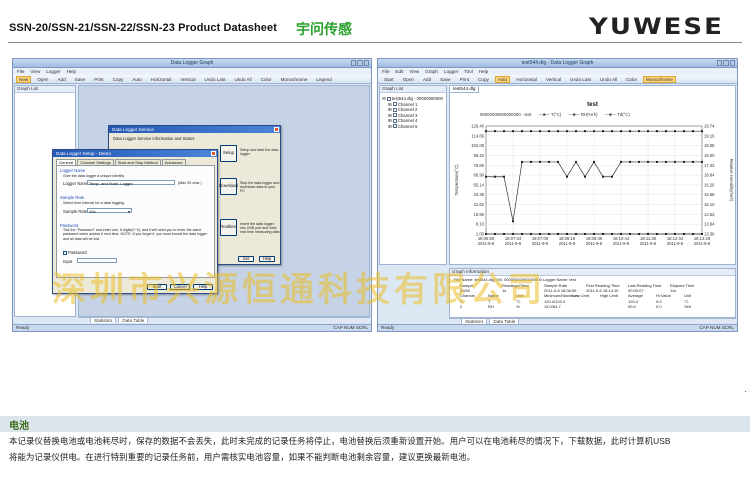  Describe the element at coordinates (407, 115) in the screenshot. I see `tree-item-label: Channel 3` at that location.